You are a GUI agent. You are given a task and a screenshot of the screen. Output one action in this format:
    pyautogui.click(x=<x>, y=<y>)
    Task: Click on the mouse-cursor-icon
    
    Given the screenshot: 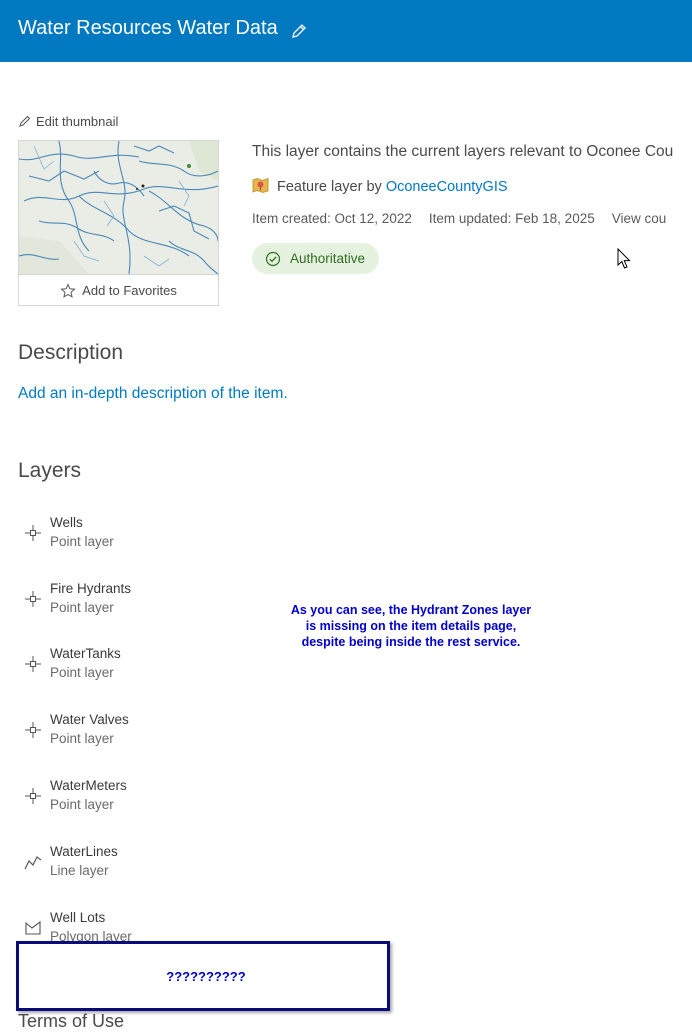 What is the action you would take?
    pyautogui.click(x=624, y=258)
    